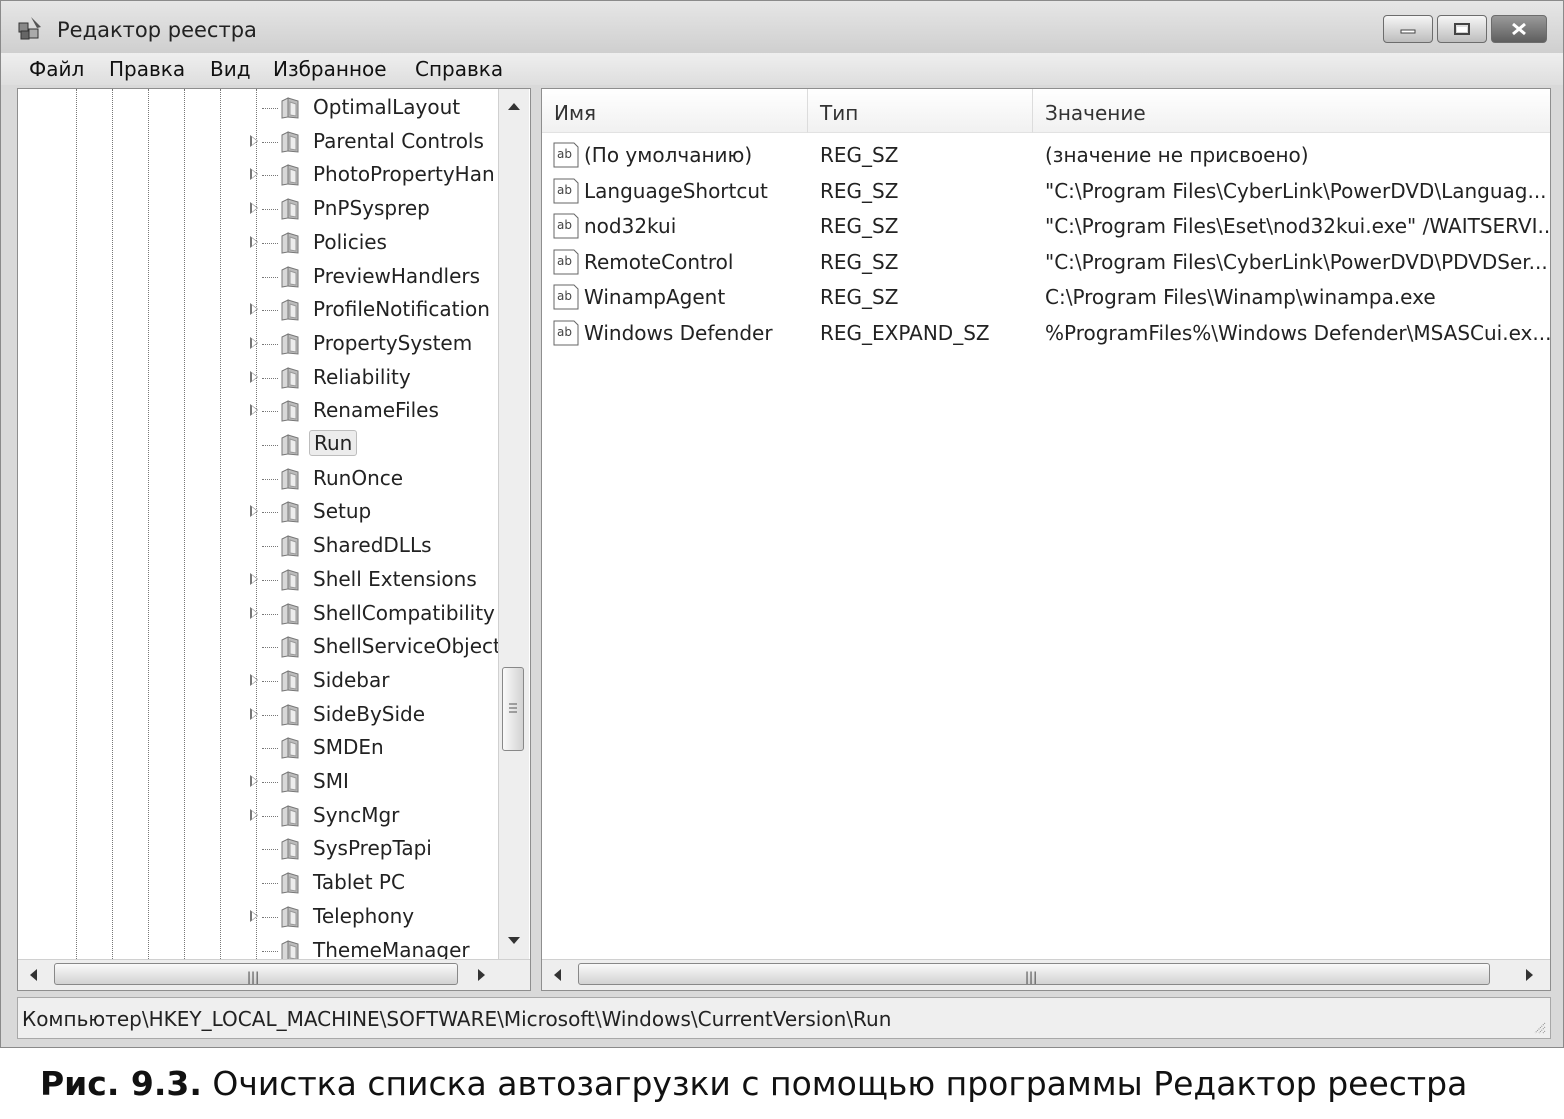 The width and height of the screenshot is (1564, 1119). Describe the element at coordinates (1291, 111) in the screenshot. I see `column-header-value: Значение` at that location.